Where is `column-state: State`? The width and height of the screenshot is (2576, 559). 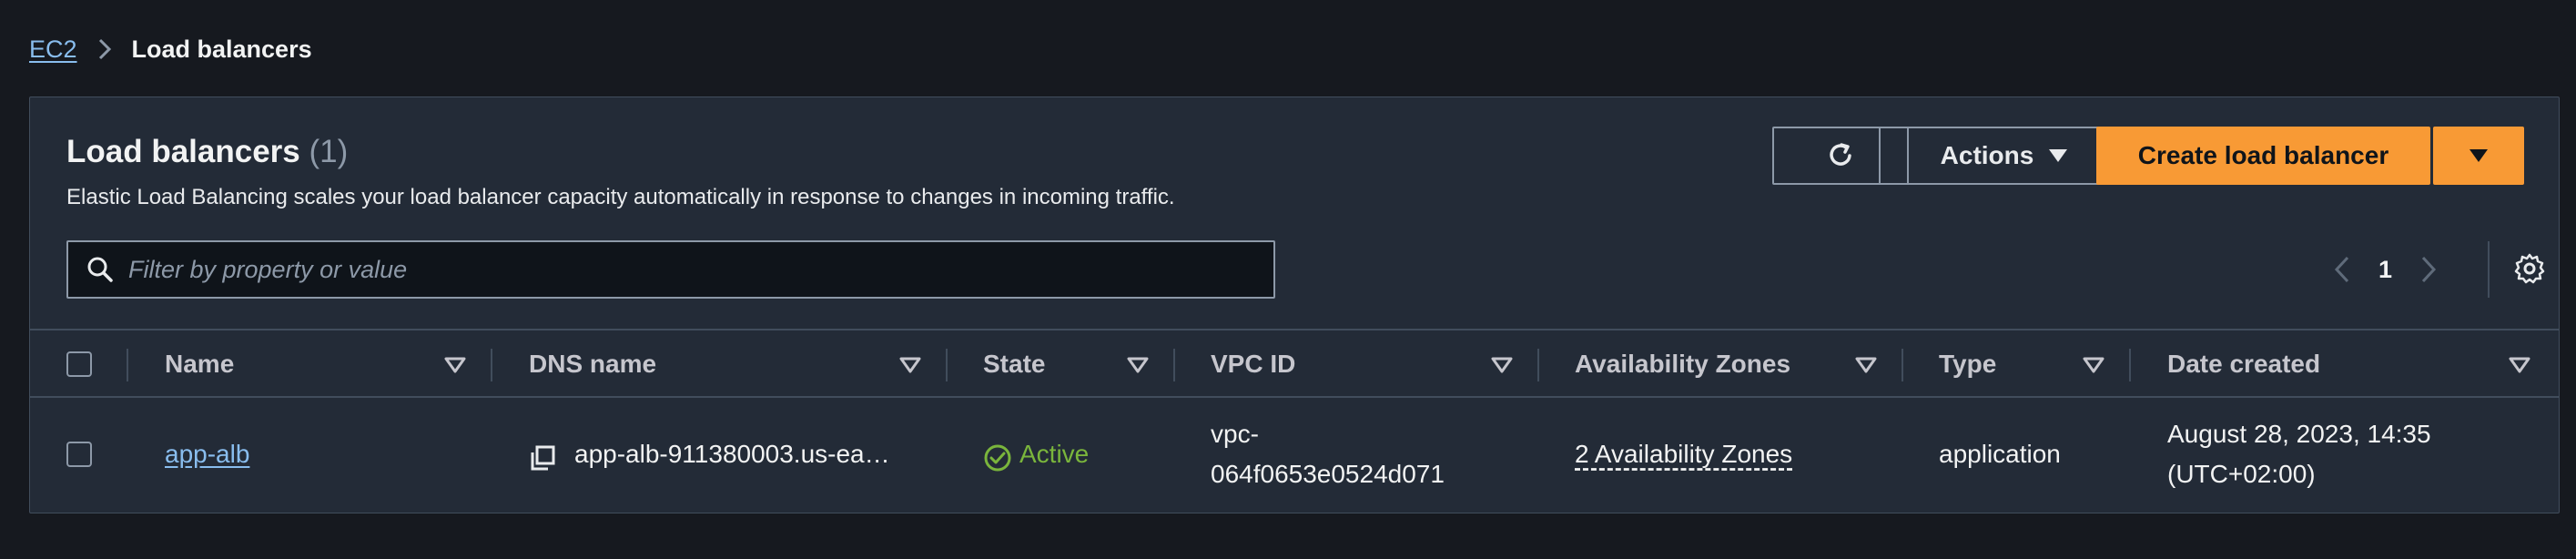
column-state: State is located at coordinates (1014, 364).